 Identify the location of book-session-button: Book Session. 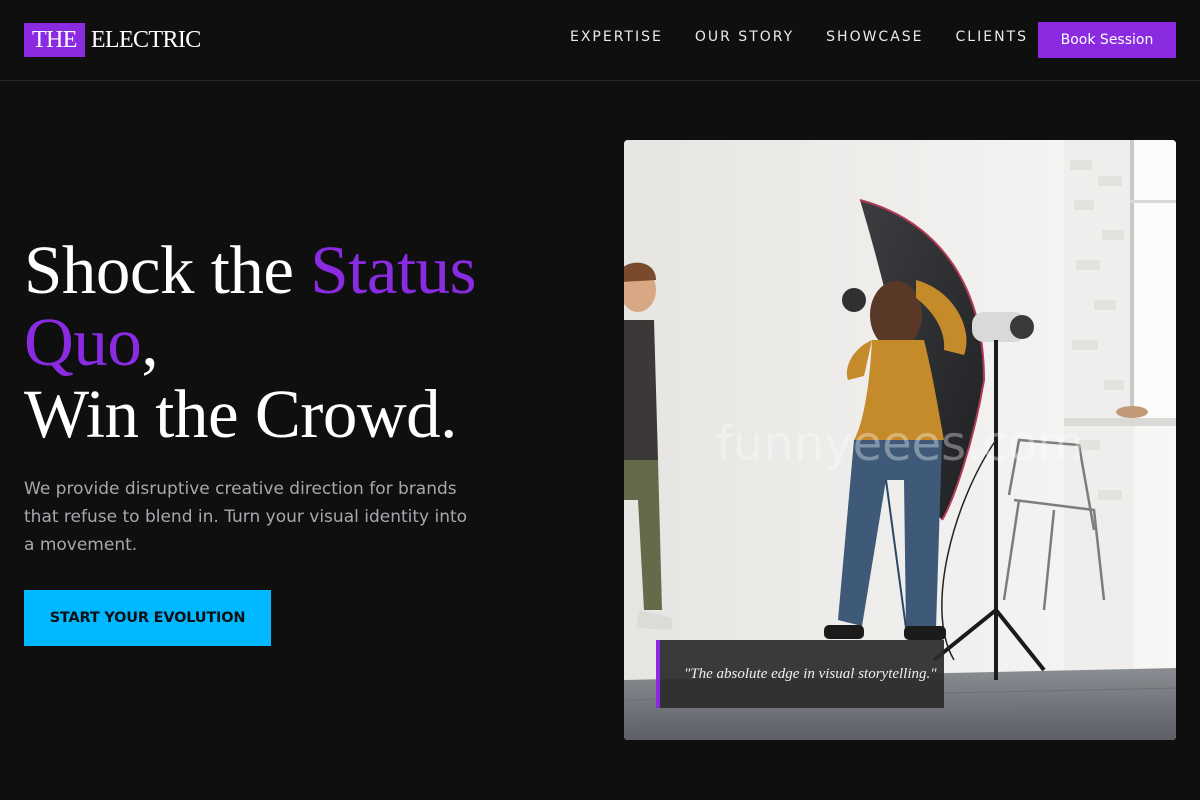
(1107, 40).